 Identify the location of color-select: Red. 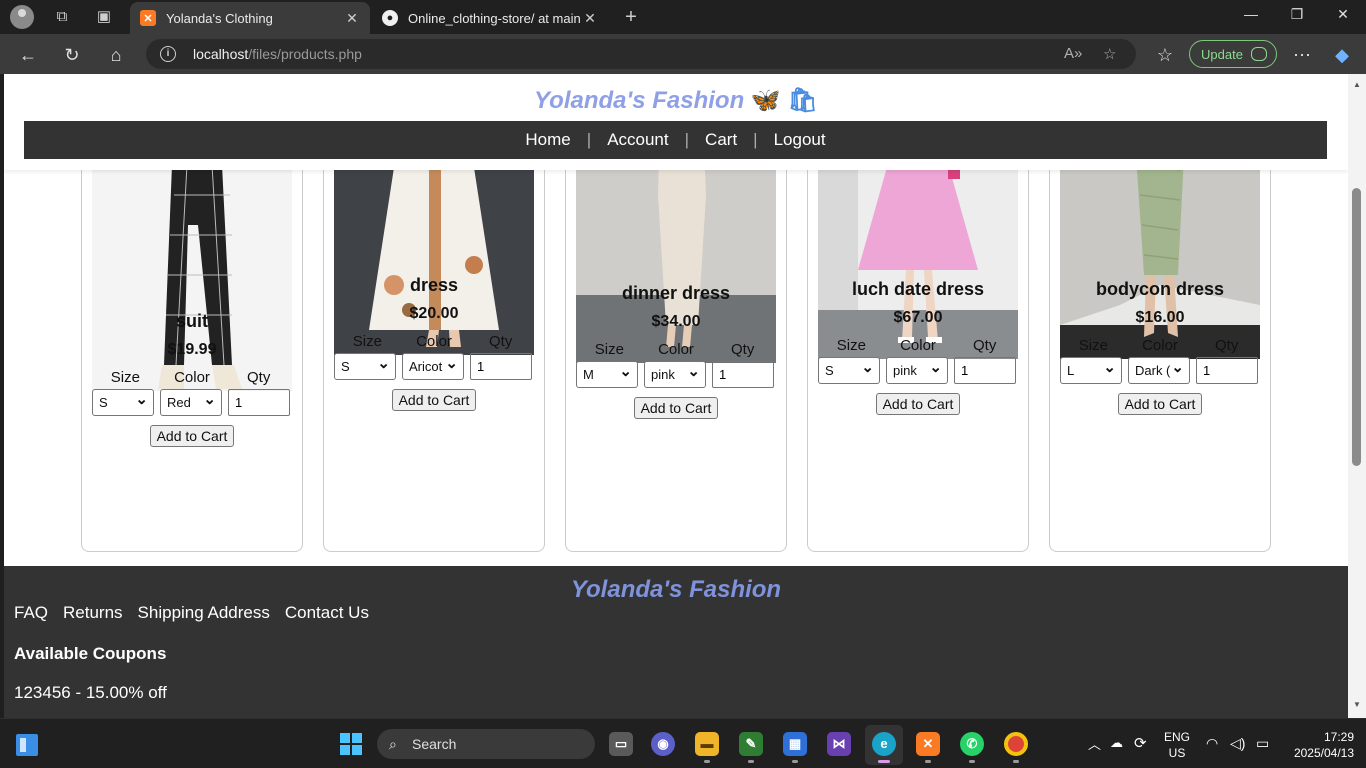
(191, 402).